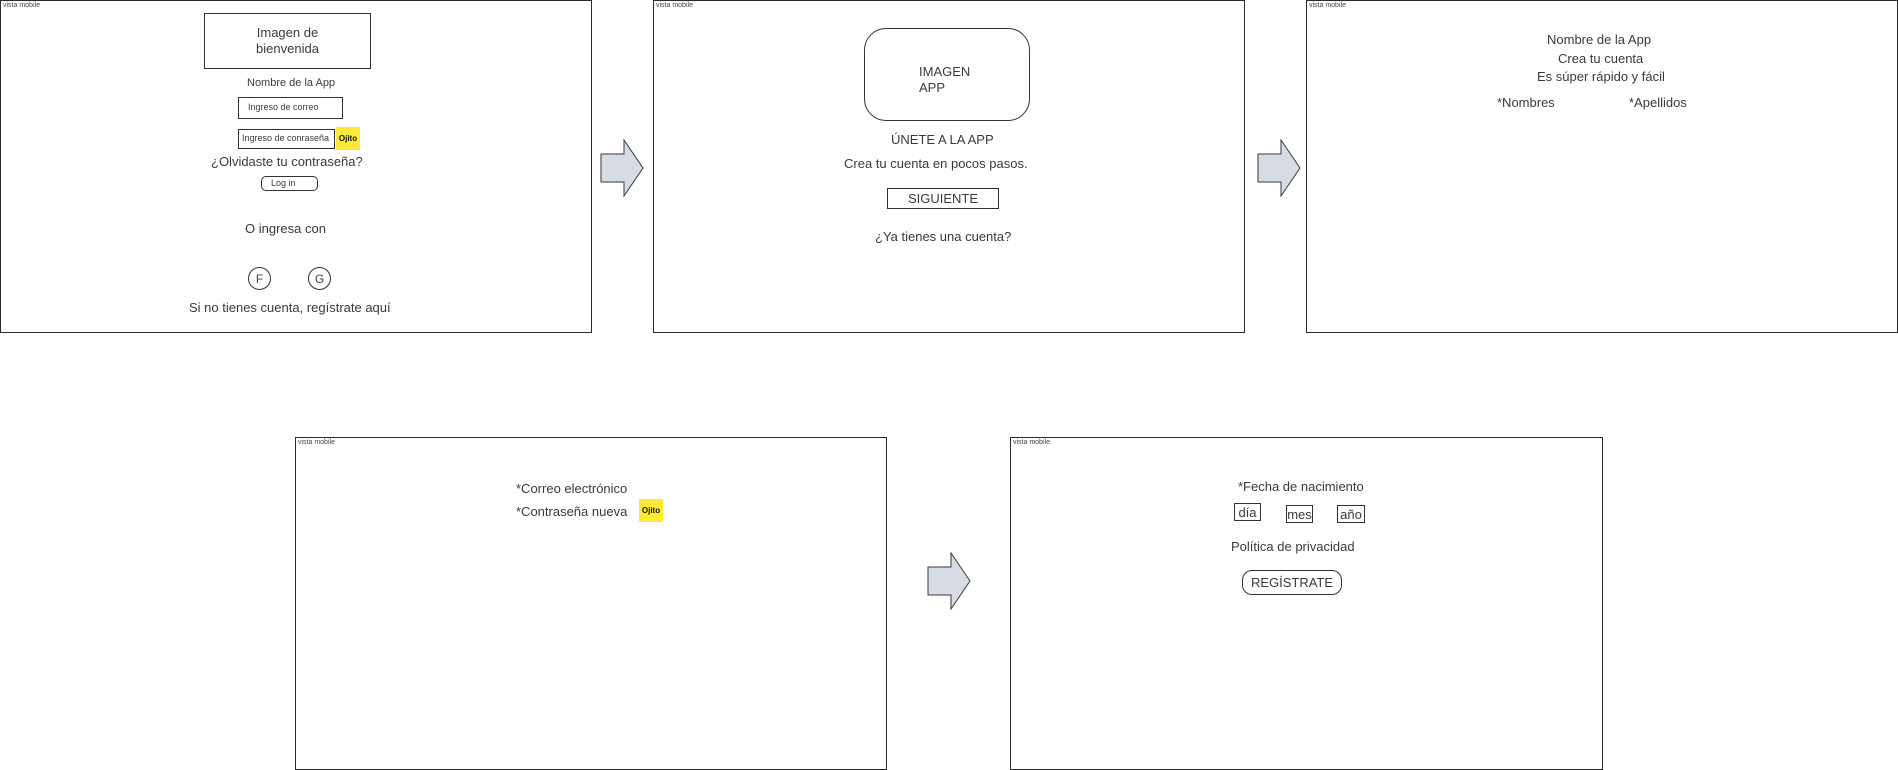 The height and width of the screenshot is (770, 1898). I want to click on google-login-icon: G, so click(319, 278).